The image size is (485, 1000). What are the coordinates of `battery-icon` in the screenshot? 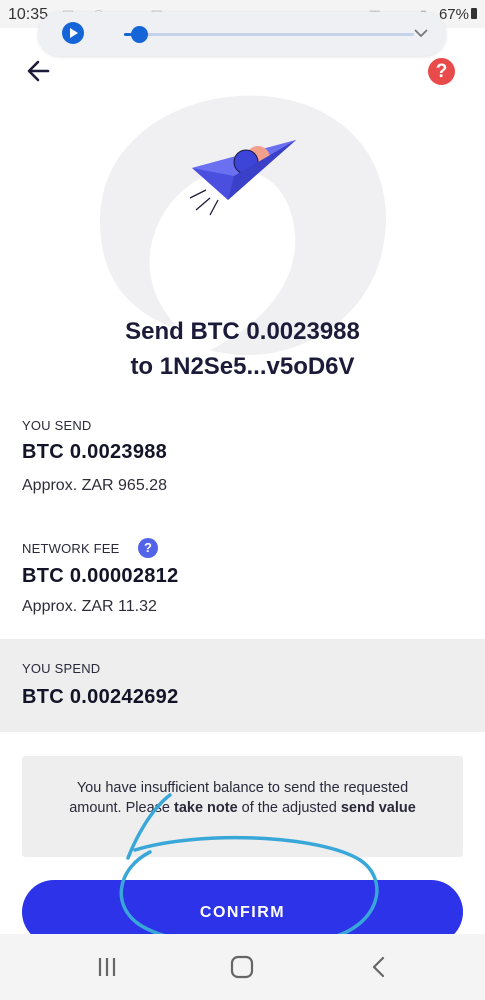 It's located at (474, 13).